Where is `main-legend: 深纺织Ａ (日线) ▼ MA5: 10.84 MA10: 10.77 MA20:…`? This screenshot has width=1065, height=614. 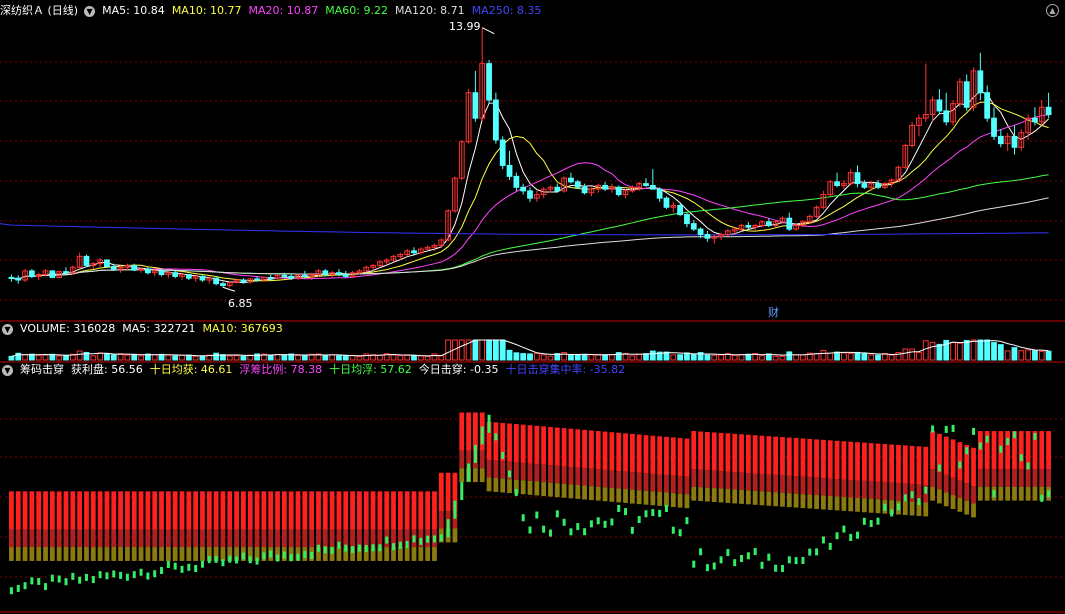
main-legend: 深纺织Ａ (日线) ▼ MA5: 10.84 MA10: 10.77 MA20:… is located at coordinates (274, 11).